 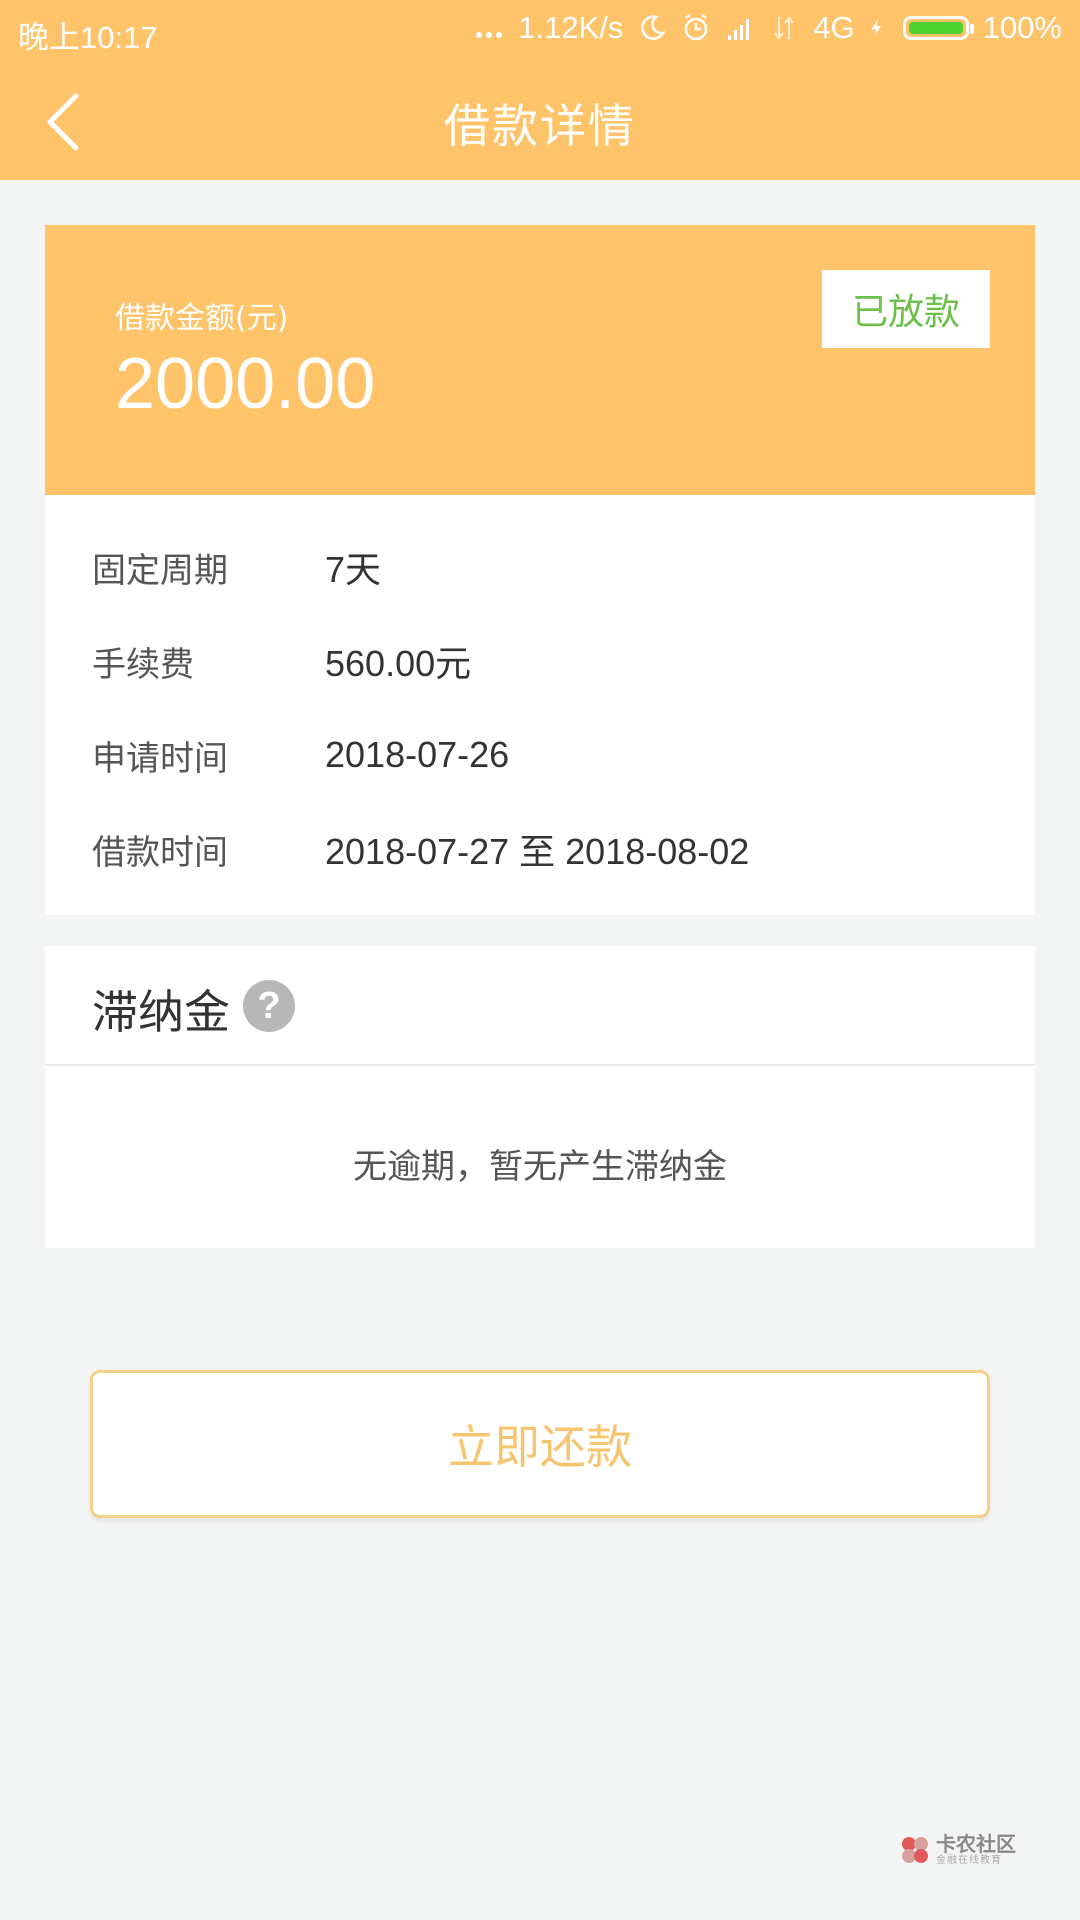 What do you see at coordinates (540, 1444) in the screenshot?
I see `repay-now-button: 立即还款` at bounding box center [540, 1444].